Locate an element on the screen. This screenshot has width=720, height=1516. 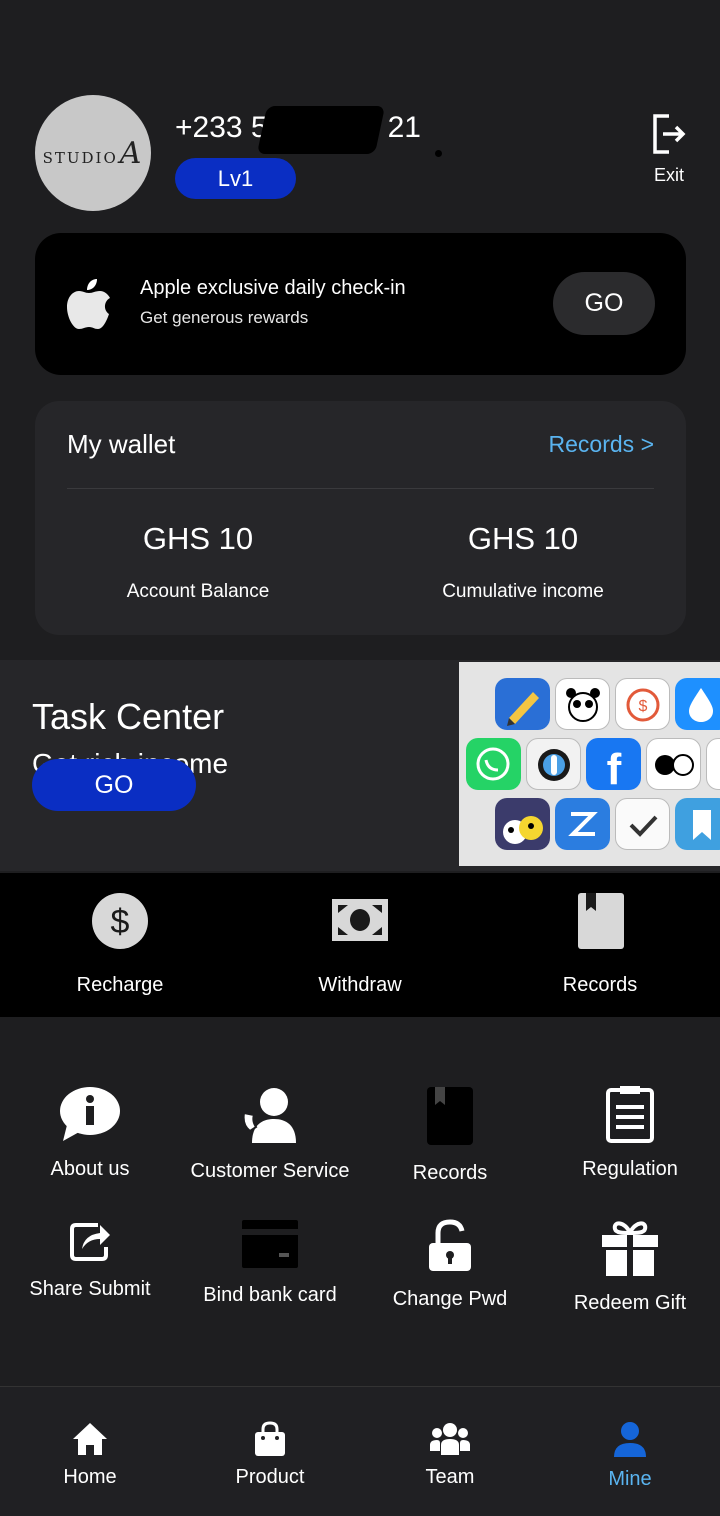
bookmark-book-icon is located at coordinates (601, 921).